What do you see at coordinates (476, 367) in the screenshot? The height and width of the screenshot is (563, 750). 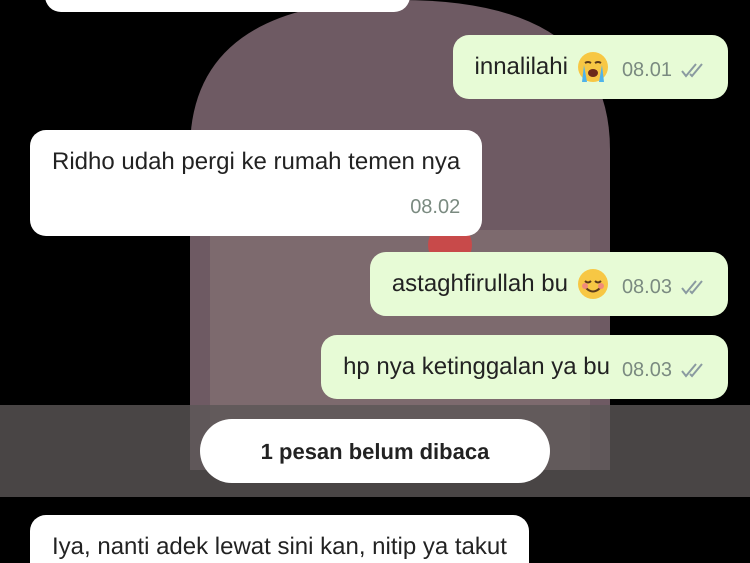 I see `message-text: hp nya ketinggalan ya bu` at bounding box center [476, 367].